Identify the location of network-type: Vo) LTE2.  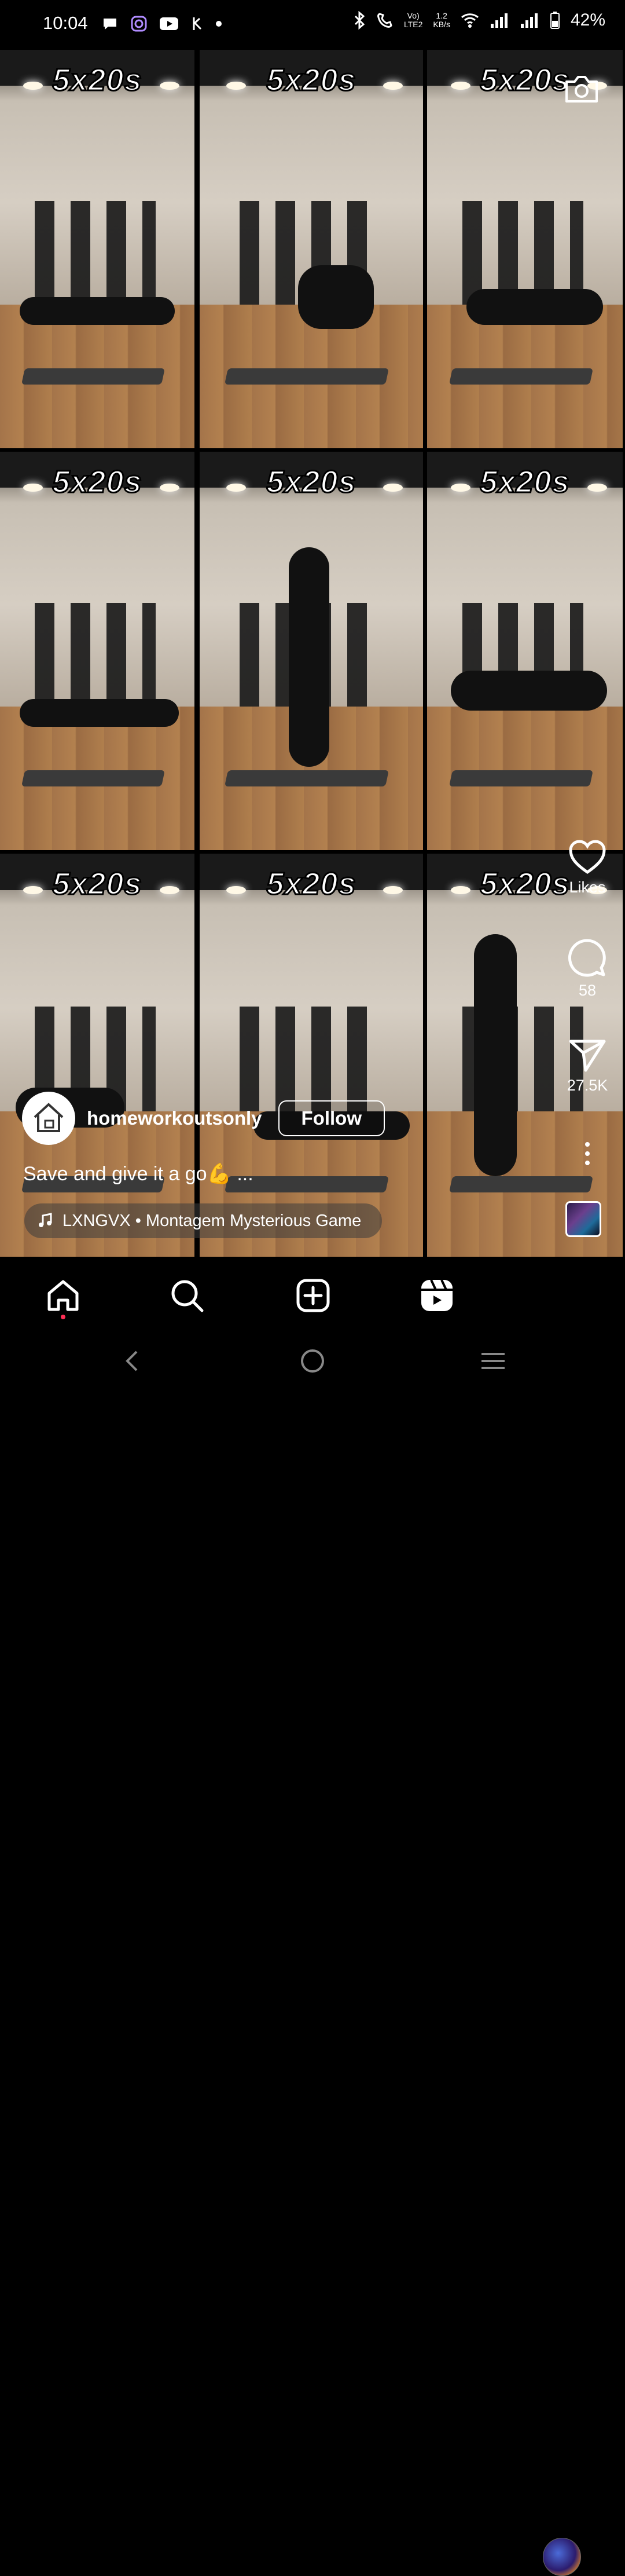
(413, 20).